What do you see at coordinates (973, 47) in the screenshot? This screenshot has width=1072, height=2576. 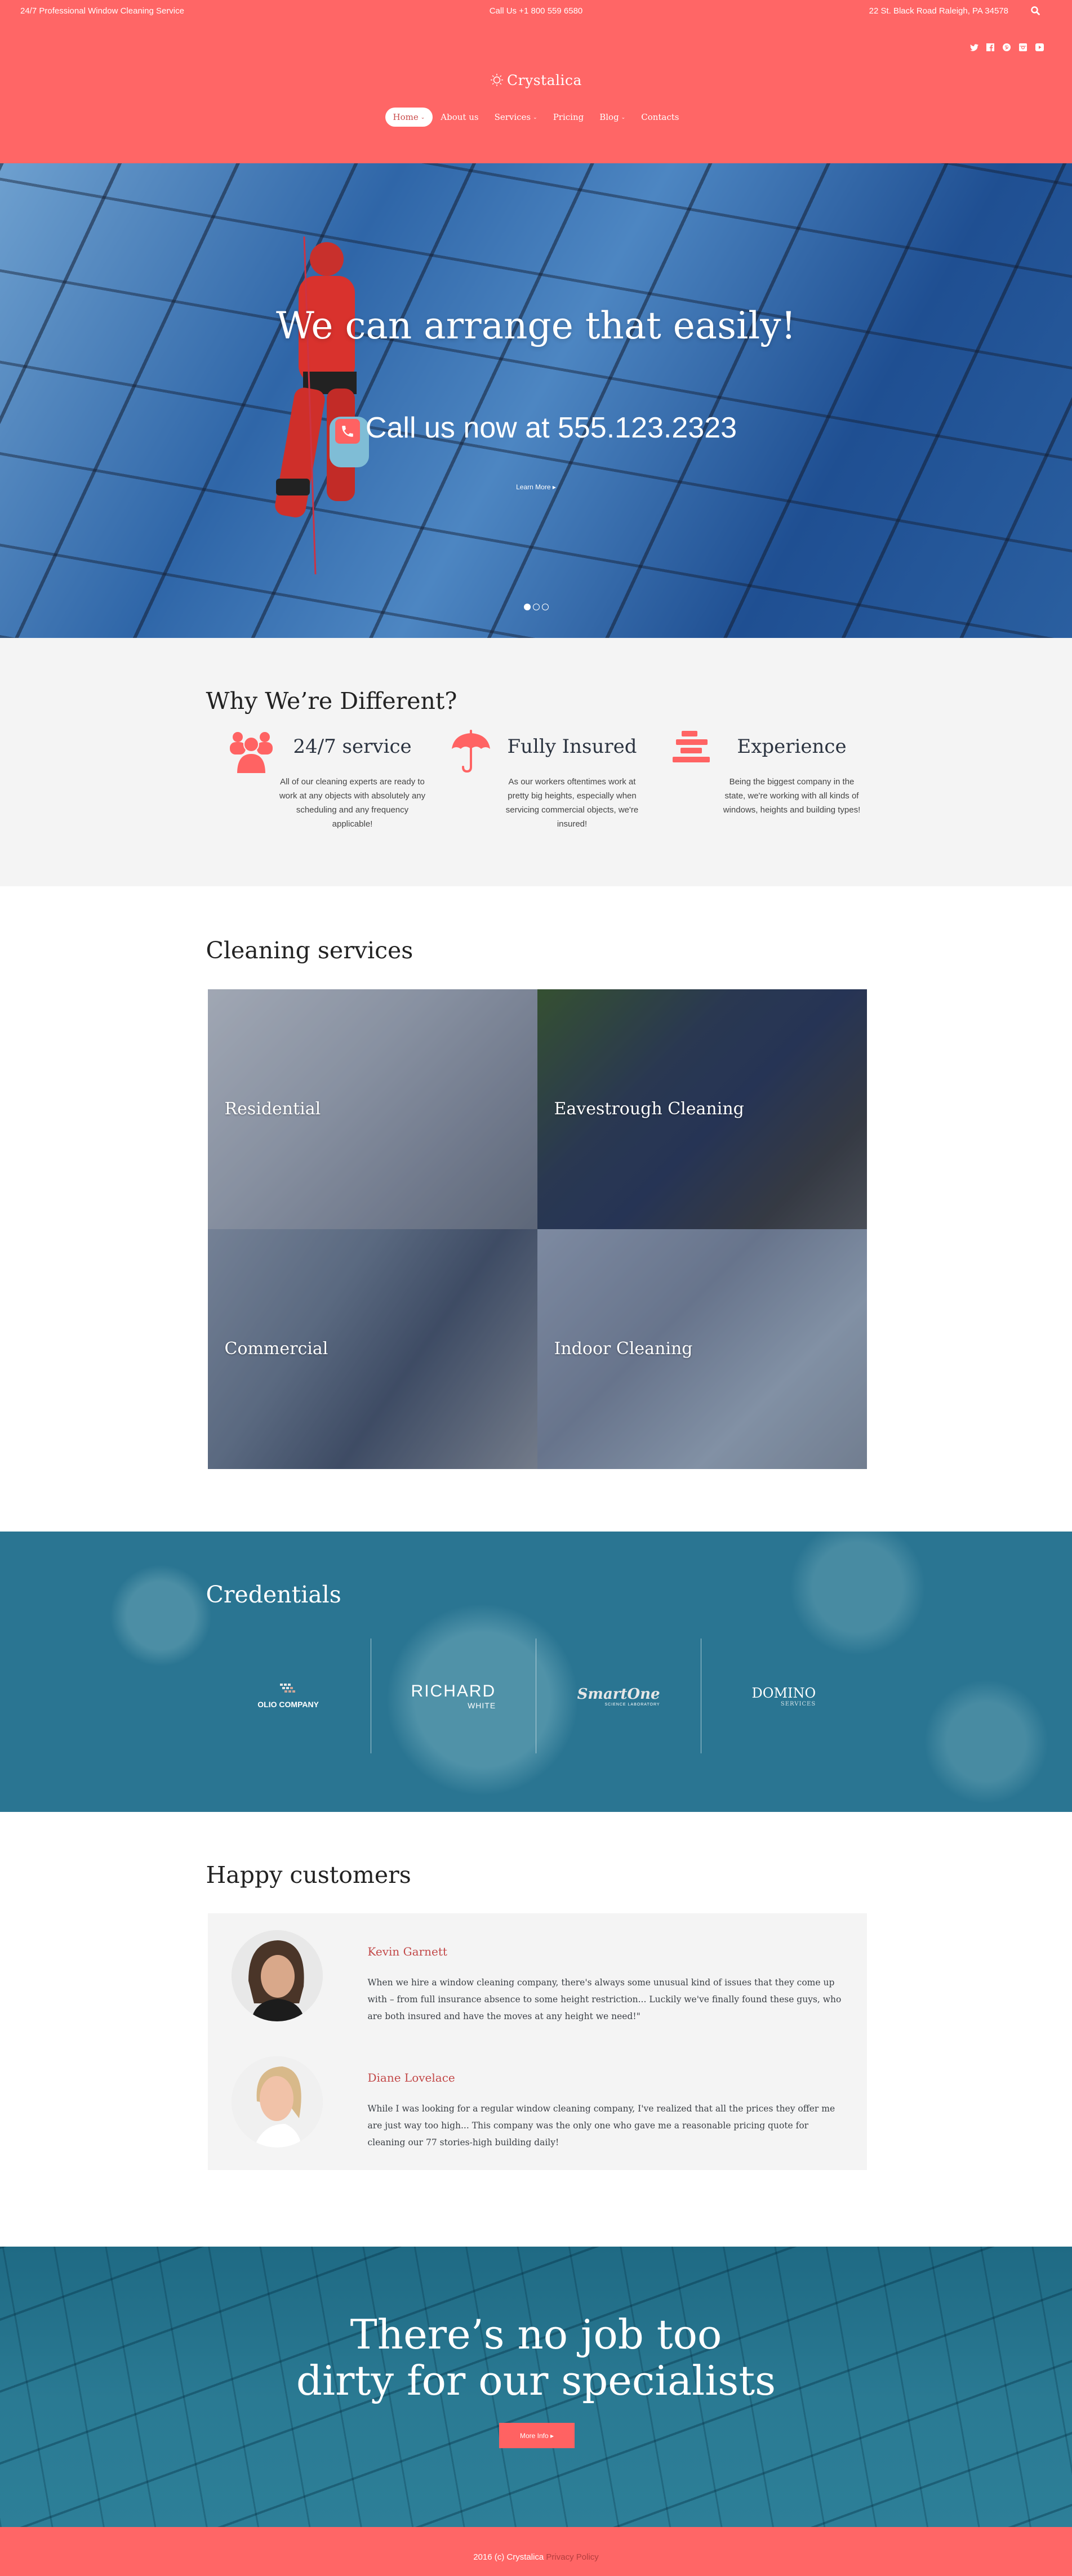 I see `twitter-icon` at bounding box center [973, 47].